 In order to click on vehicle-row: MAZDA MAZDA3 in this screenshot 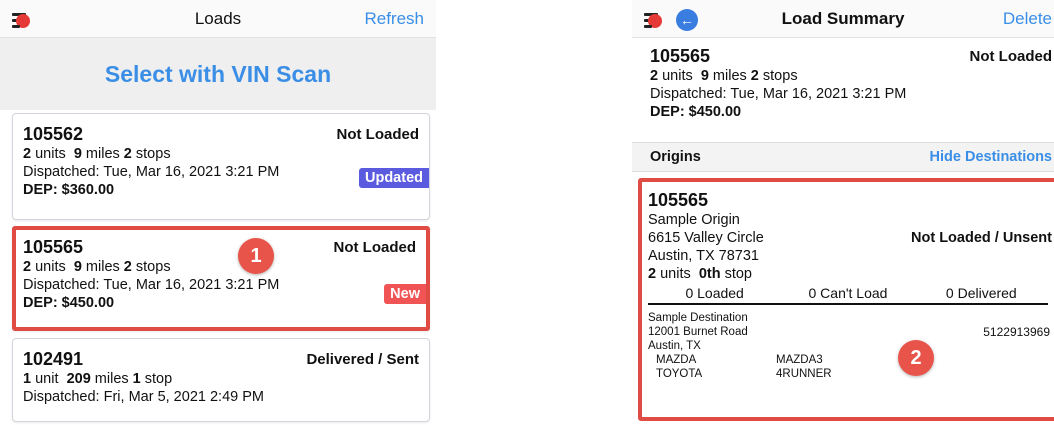, I will do `click(739, 360)`.